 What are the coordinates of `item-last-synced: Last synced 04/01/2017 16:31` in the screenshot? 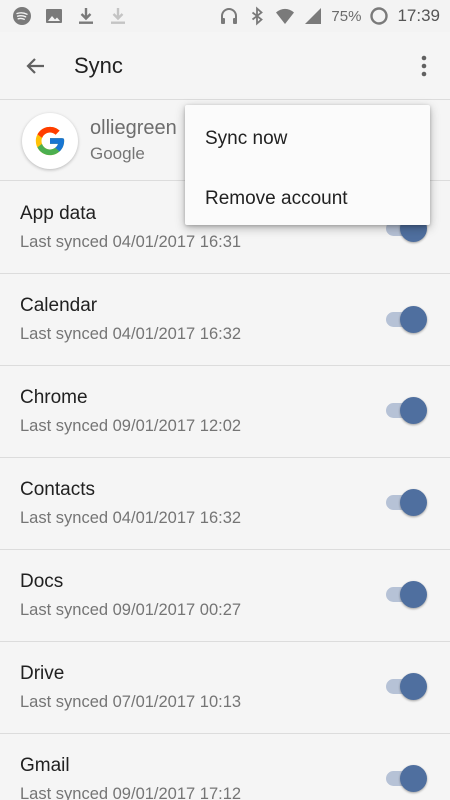 It's located at (131, 242).